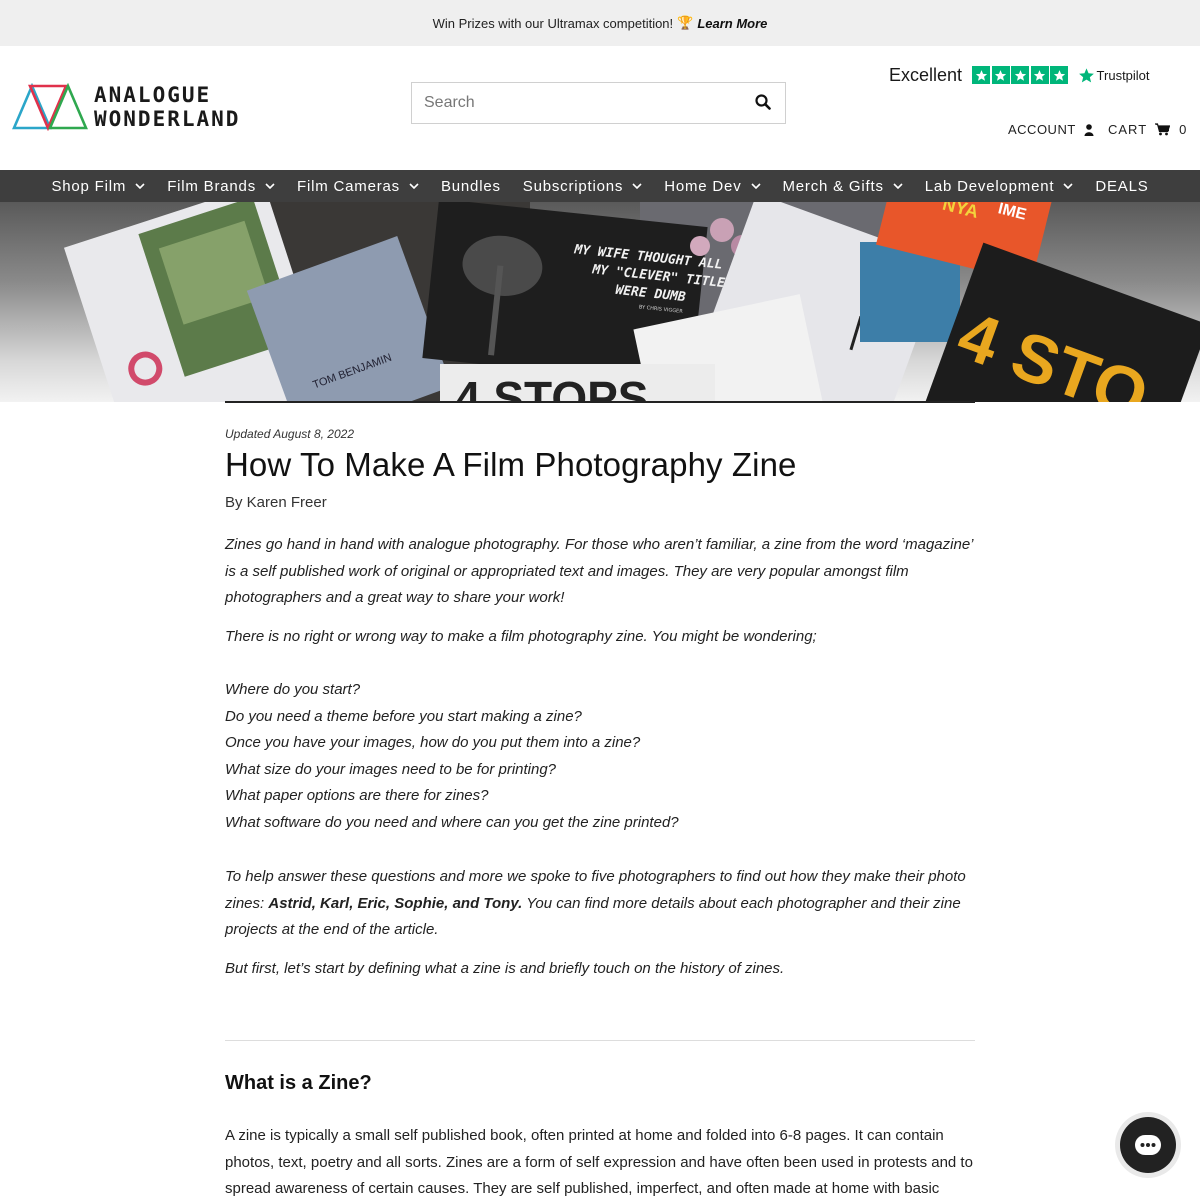  Describe the element at coordinates (1089, 129) in the screenshot. I see `user-icon` at that location.